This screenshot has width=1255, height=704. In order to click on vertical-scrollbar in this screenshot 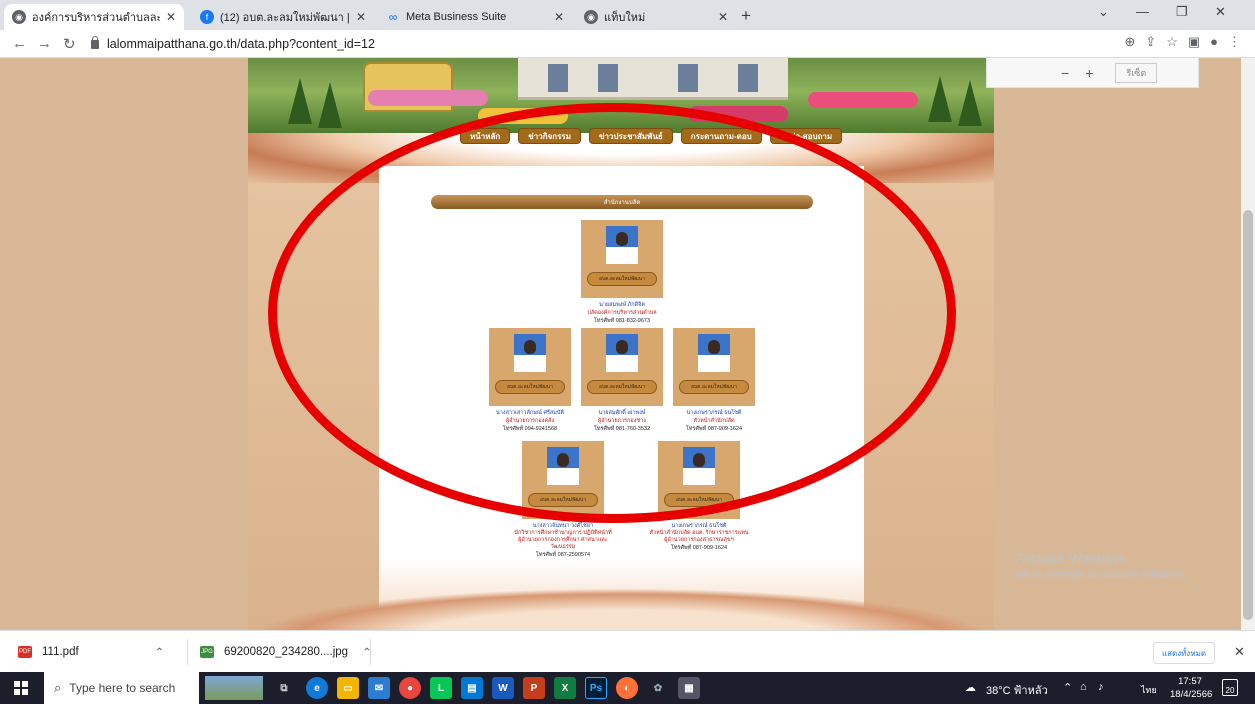, I will do `click(1248, 344)`.